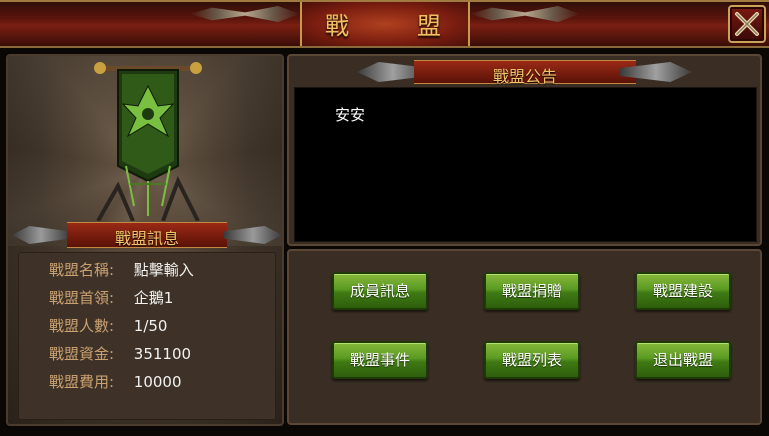 This screenshot has height=436, width=769. Describe the element at coordinates (120, 354) in the screenshot. I see `info-row-funds: 戰盟資金: 351100` at that location.